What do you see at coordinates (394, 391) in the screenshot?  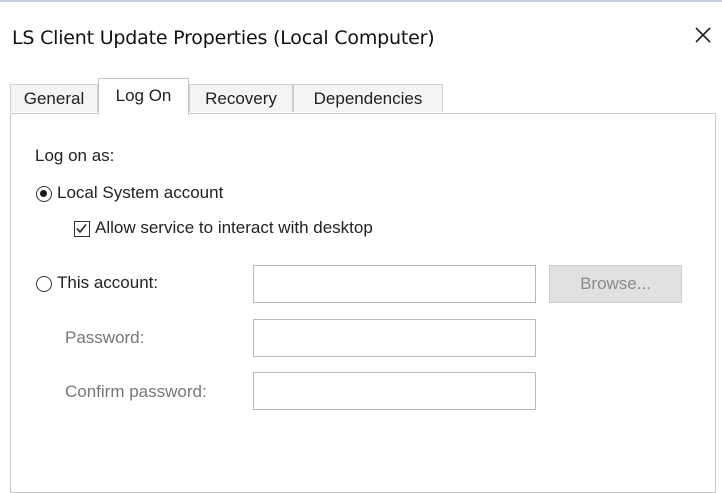 I see `confirm-password-input` at bounding box center [394, 391].